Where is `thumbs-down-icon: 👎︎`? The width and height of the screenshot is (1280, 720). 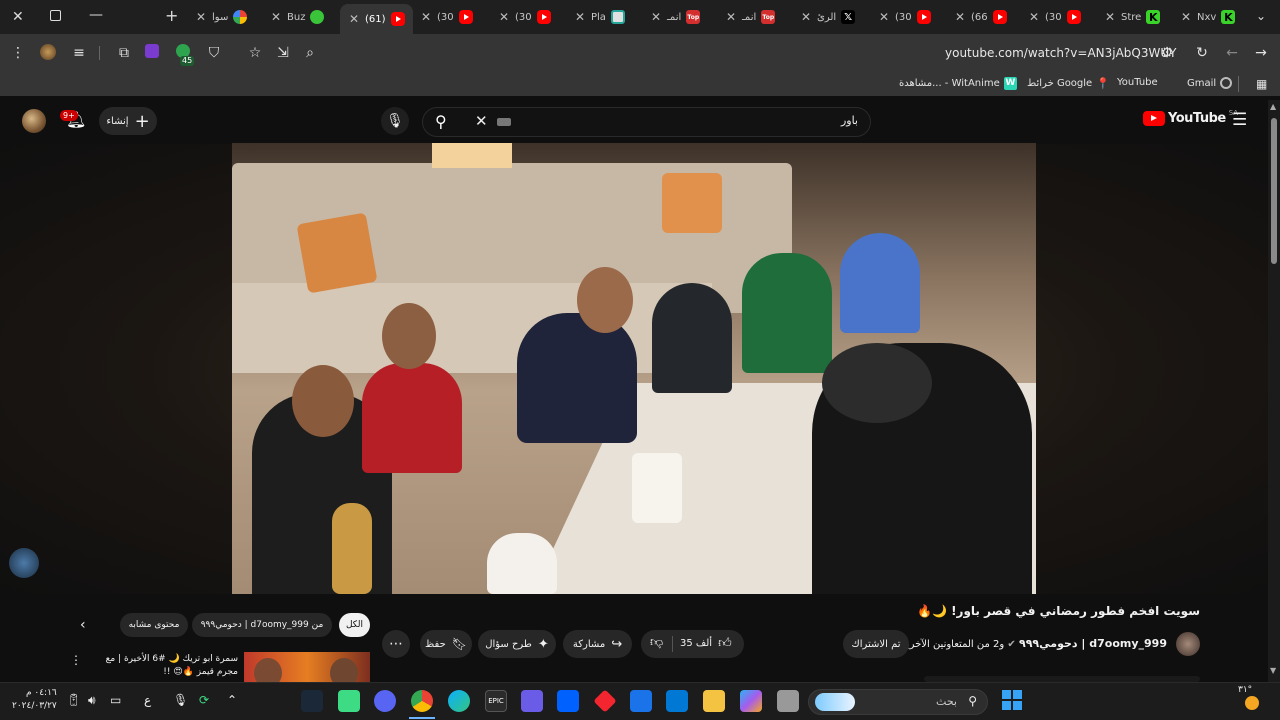 thumbs-down-icon: 👎︎ is located at coordinates (656, 642).